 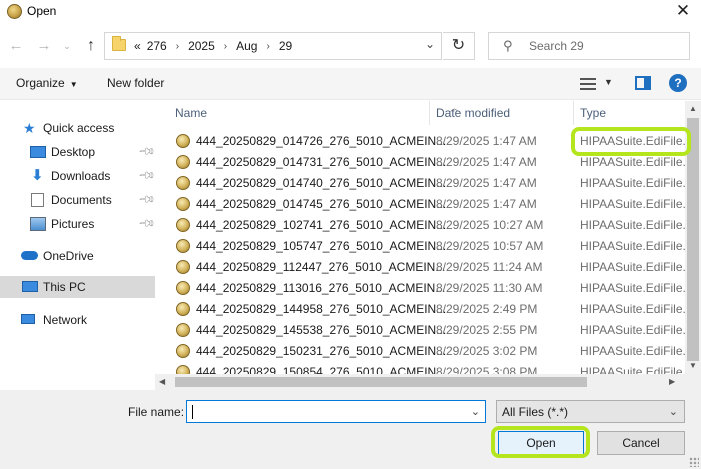 What do you see at coordinates (473, 113) in the screenshot?
I see `column-date-modified: Date modified` at bounding box center [473, 113].